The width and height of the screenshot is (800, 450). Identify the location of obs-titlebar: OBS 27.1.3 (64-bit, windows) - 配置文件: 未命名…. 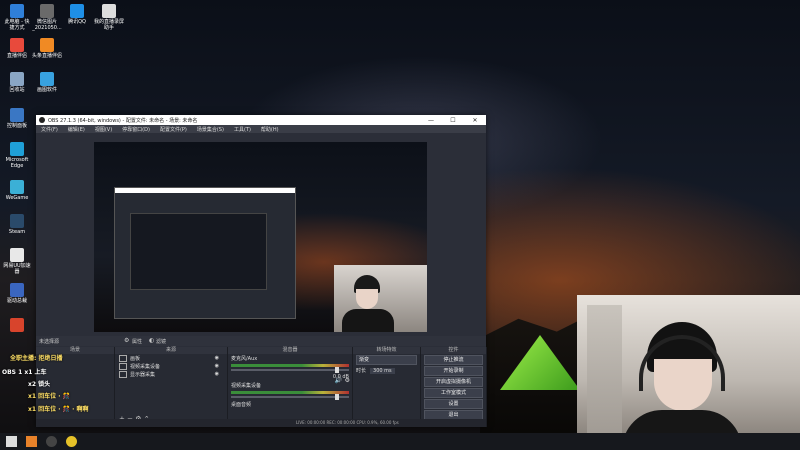
(261, 120).